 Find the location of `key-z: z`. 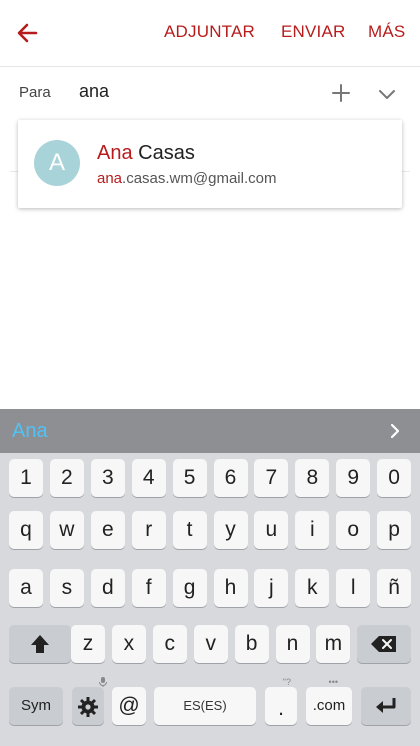

key-z: z is located at coordinates (88, 644).